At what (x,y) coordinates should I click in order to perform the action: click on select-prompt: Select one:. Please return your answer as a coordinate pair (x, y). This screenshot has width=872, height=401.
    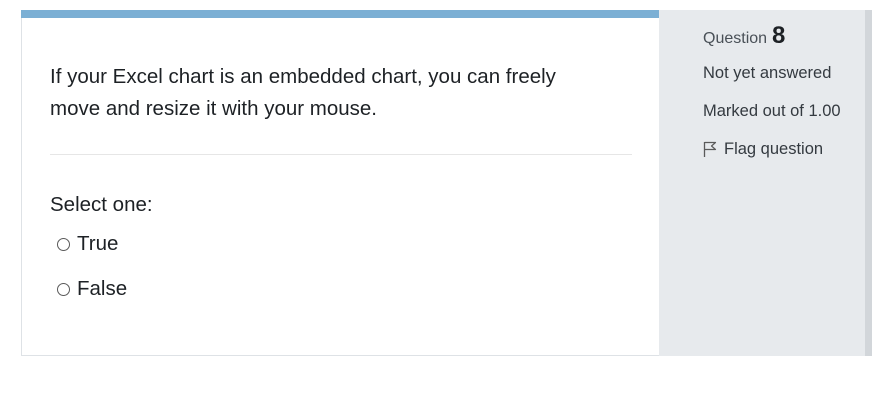
    Looking at the image, I should click on (101, 204).